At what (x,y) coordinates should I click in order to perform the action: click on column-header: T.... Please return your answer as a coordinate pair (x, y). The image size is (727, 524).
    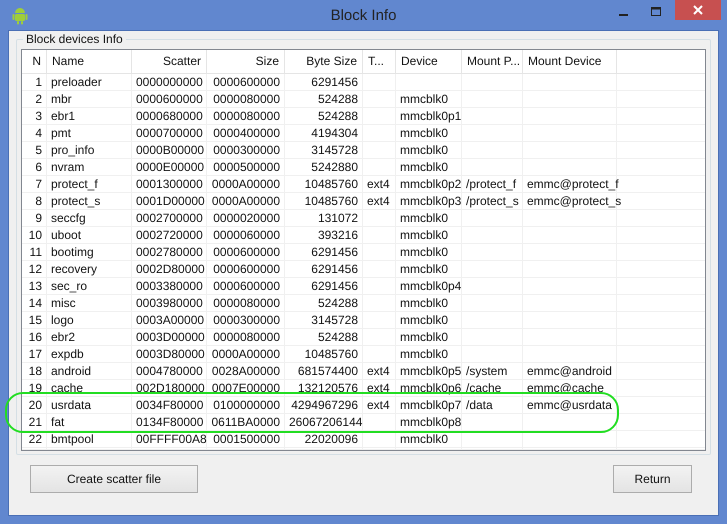
    Looking at the image, I should click on (379, 61).